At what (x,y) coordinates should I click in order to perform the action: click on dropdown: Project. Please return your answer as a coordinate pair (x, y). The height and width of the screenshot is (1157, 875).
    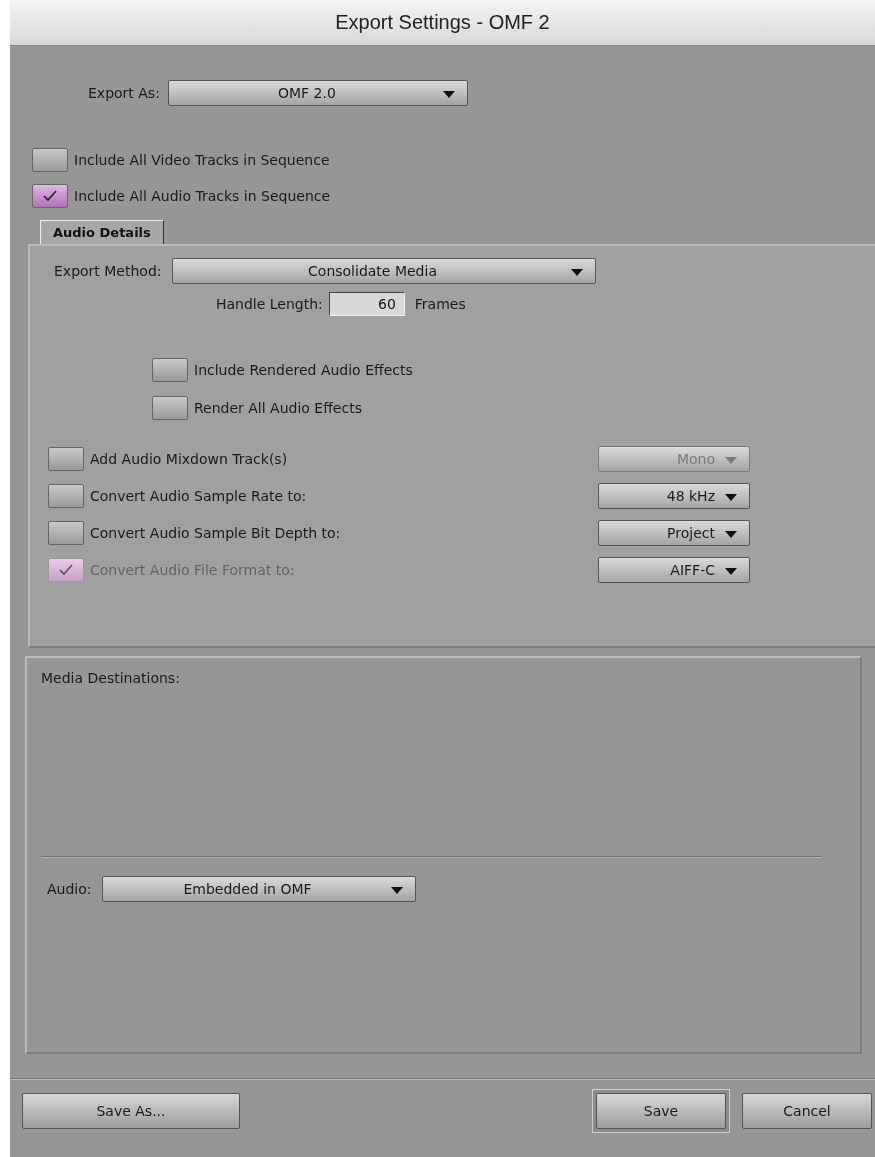
    Looking at the image, I should click on (674, 533).